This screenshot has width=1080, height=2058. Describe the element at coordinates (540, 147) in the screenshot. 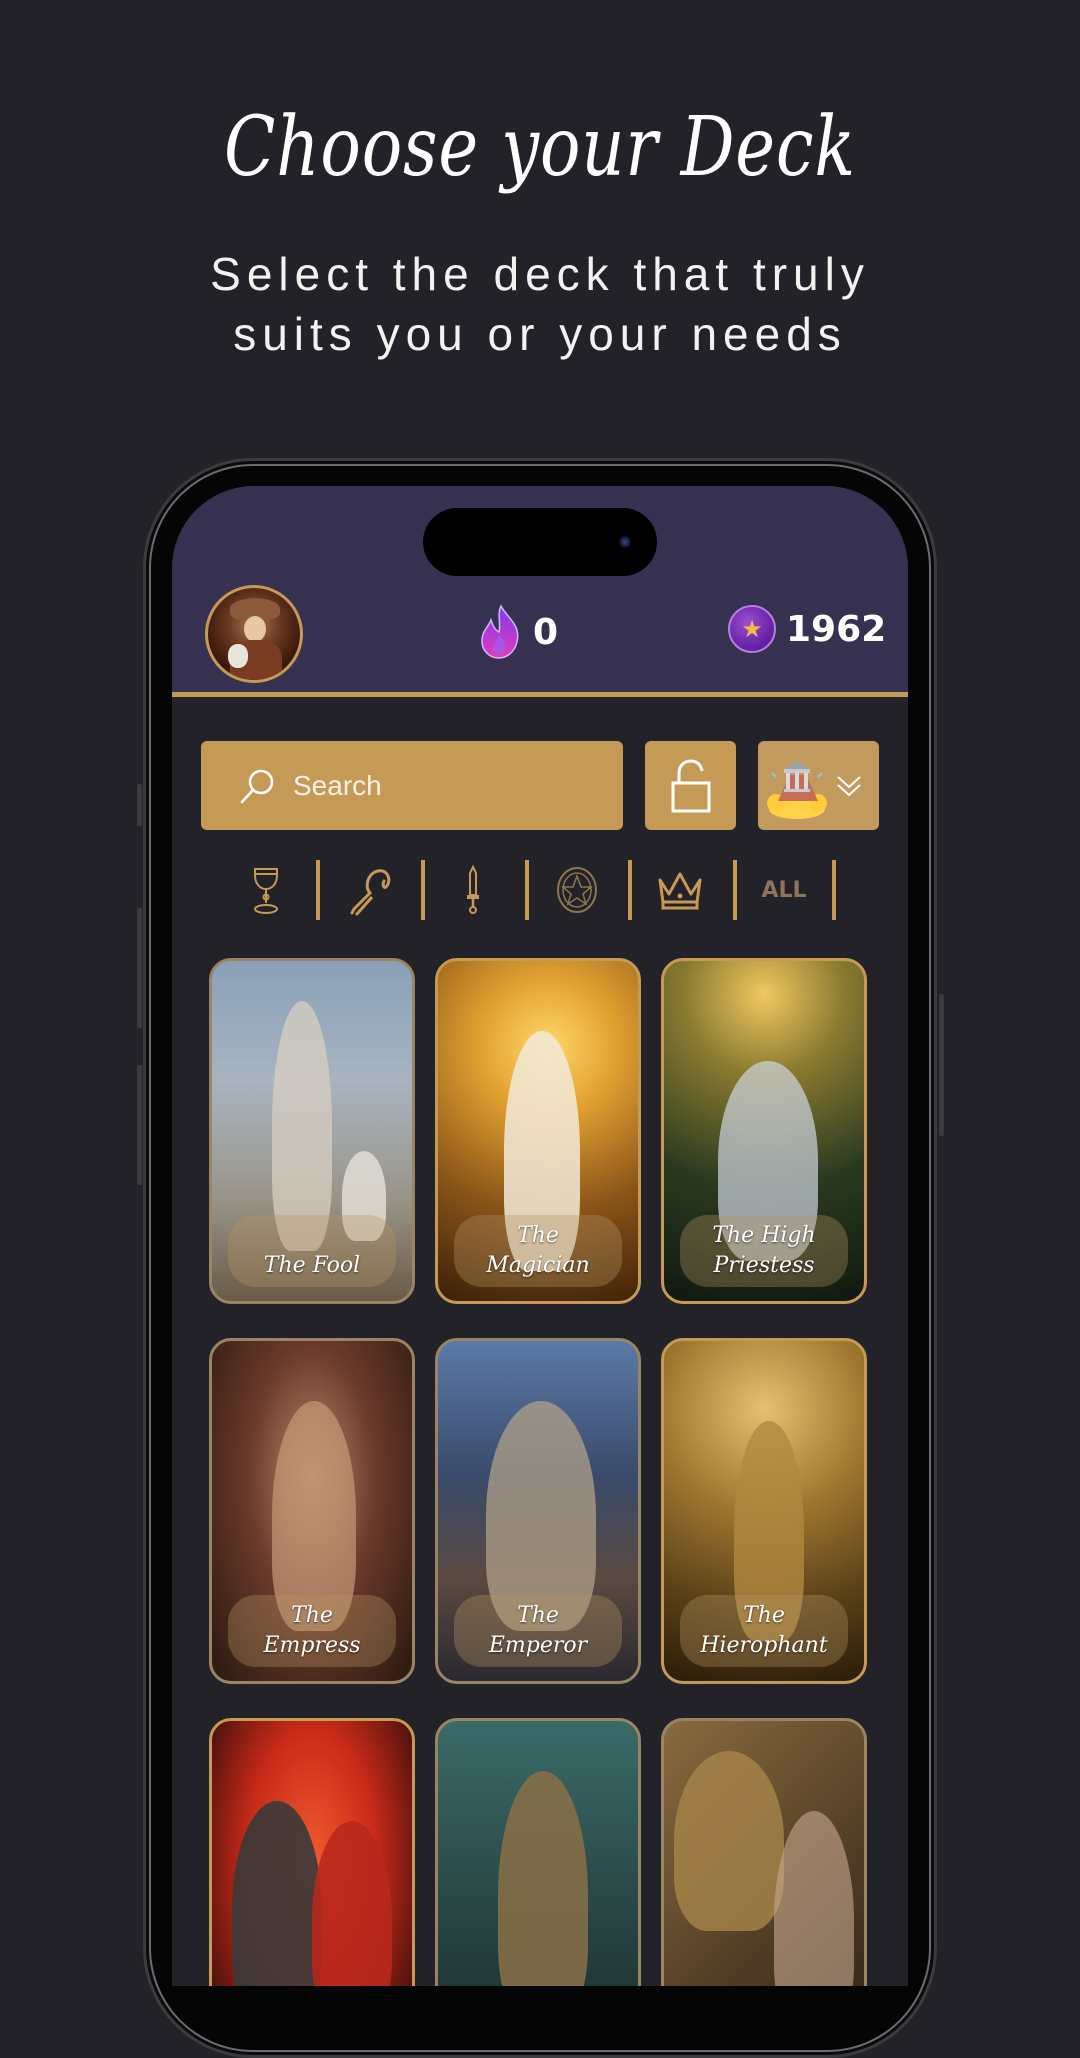

I see `promo-title: Choose your Deck` at that location.